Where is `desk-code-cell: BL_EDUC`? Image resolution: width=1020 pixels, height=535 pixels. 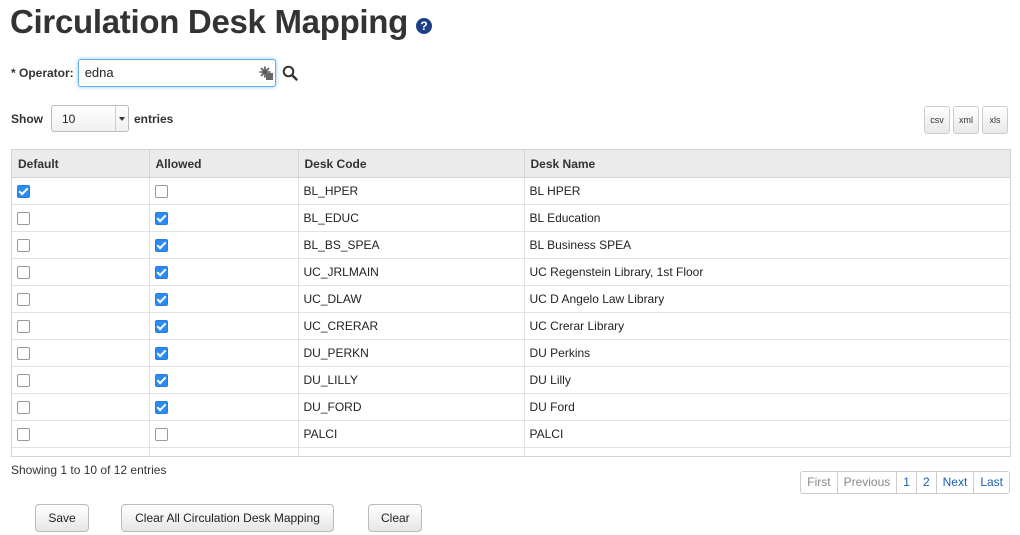
desk-code-cell: BL_EDUC is located at coordinates (411, 218).